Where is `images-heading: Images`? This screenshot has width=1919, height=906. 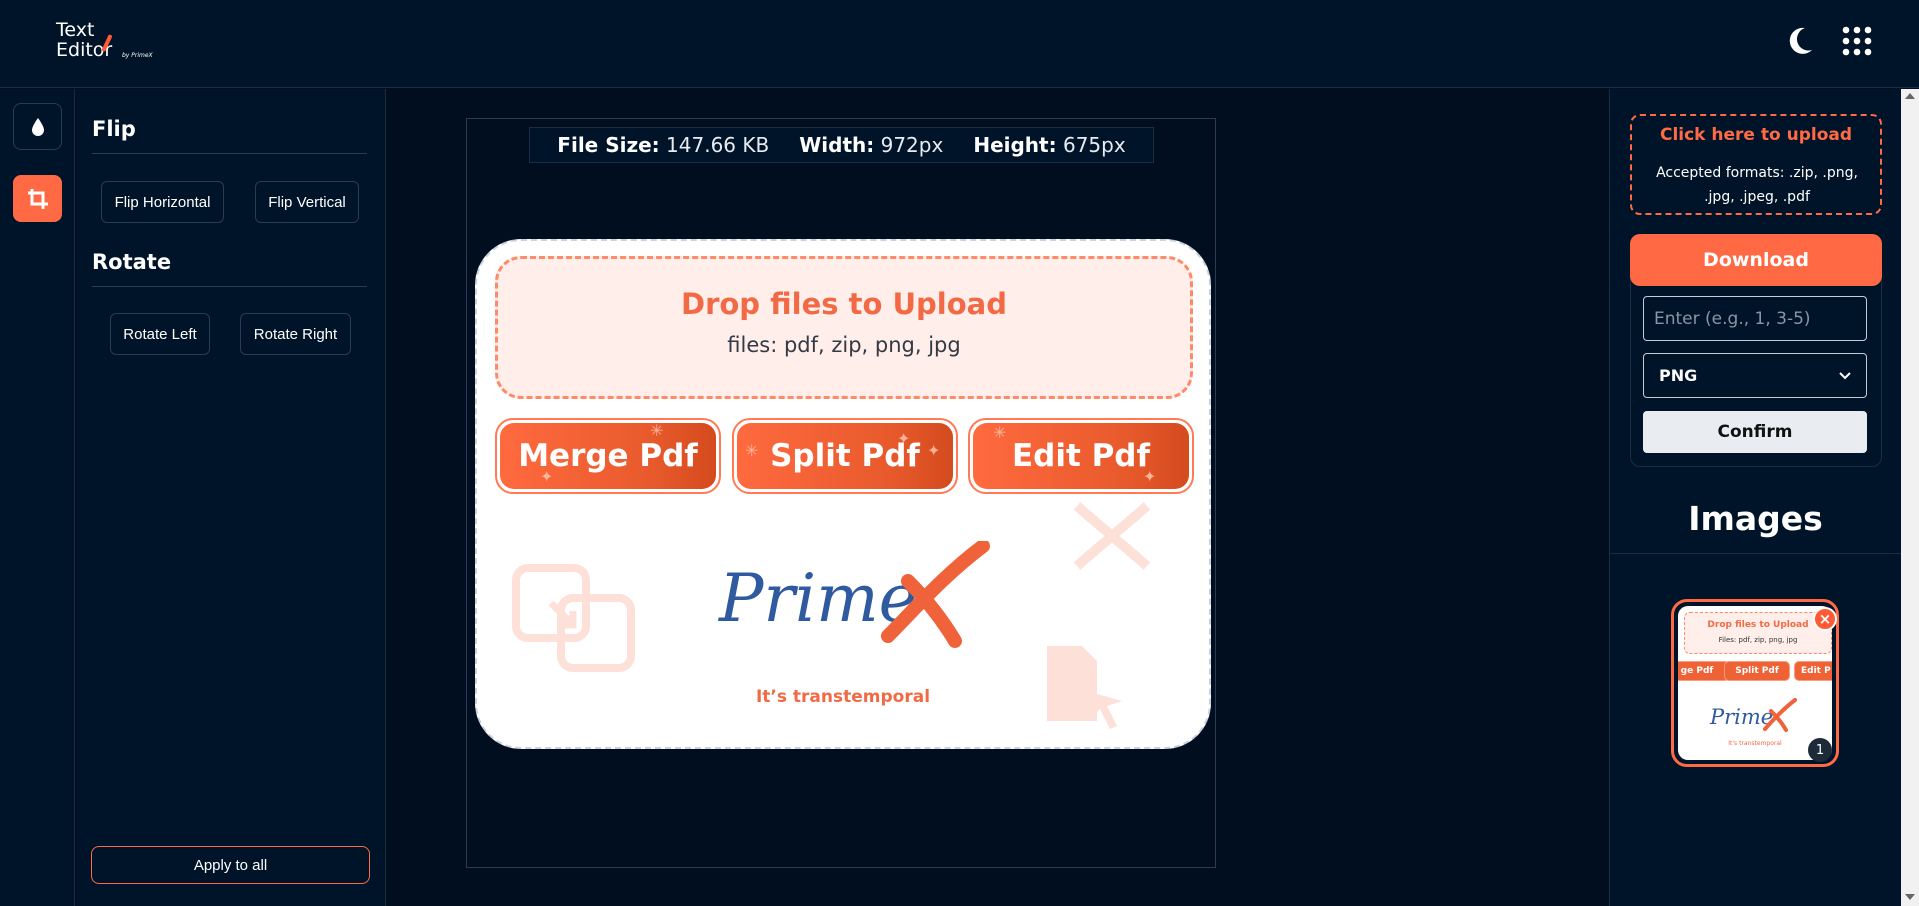 images-heading: Images is located at coordinates (1755, 518).